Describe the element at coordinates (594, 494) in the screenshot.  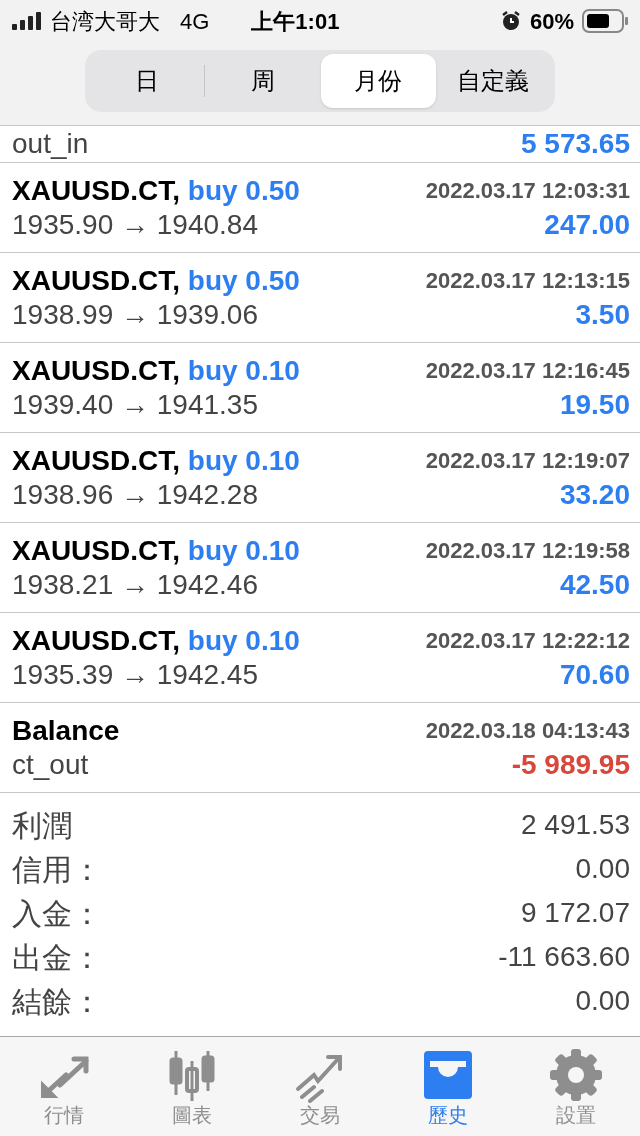
I see `deal-profit: 33.20` at that location.